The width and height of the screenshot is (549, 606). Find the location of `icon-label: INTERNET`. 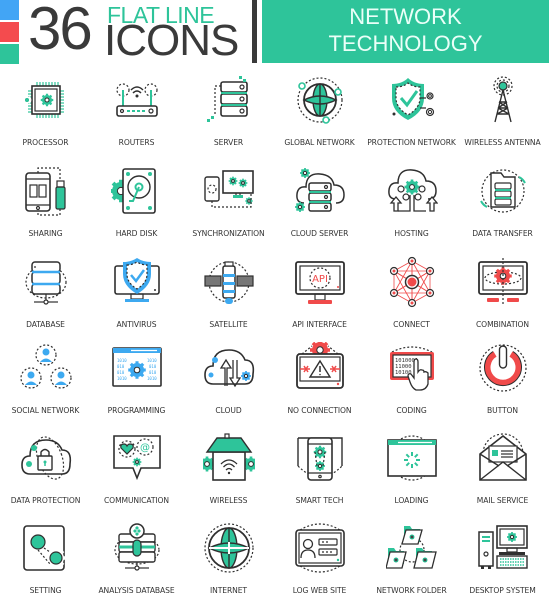

icon-label: INTERNET is located at coordinates (228, 590).